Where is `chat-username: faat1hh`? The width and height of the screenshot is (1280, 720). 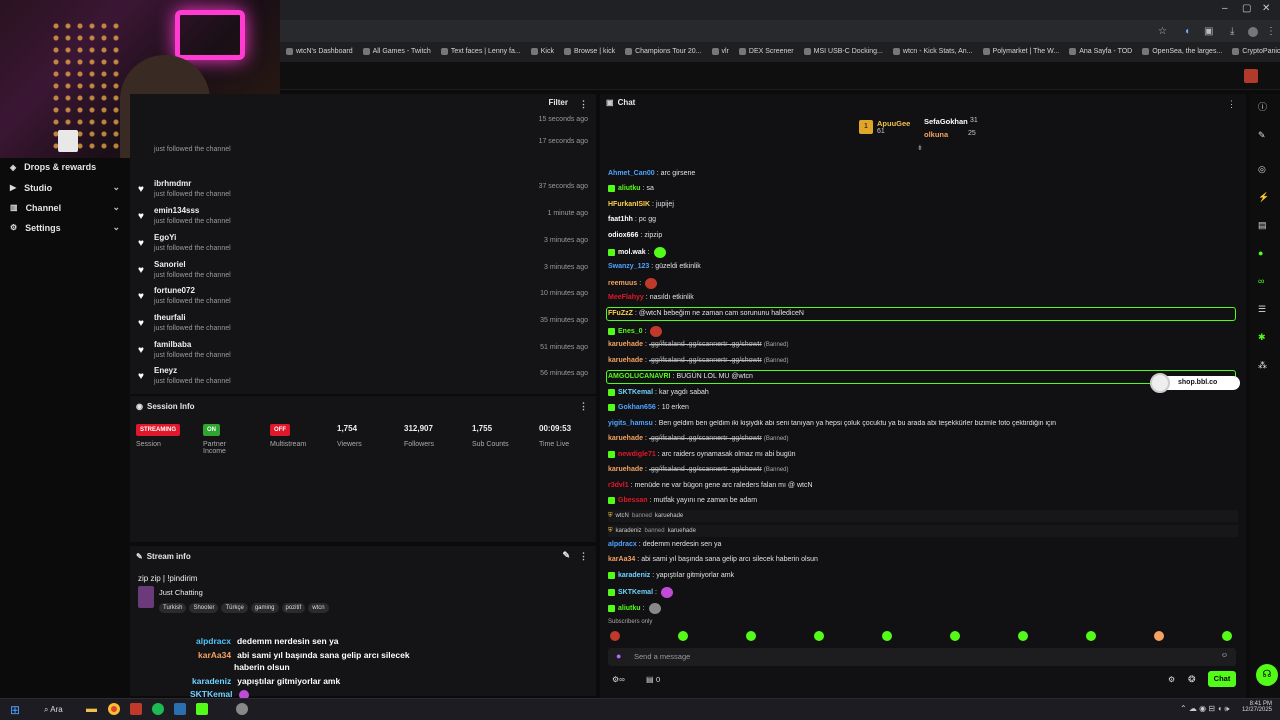
chat-username: faat1hh is located at coordinates (620, 219).